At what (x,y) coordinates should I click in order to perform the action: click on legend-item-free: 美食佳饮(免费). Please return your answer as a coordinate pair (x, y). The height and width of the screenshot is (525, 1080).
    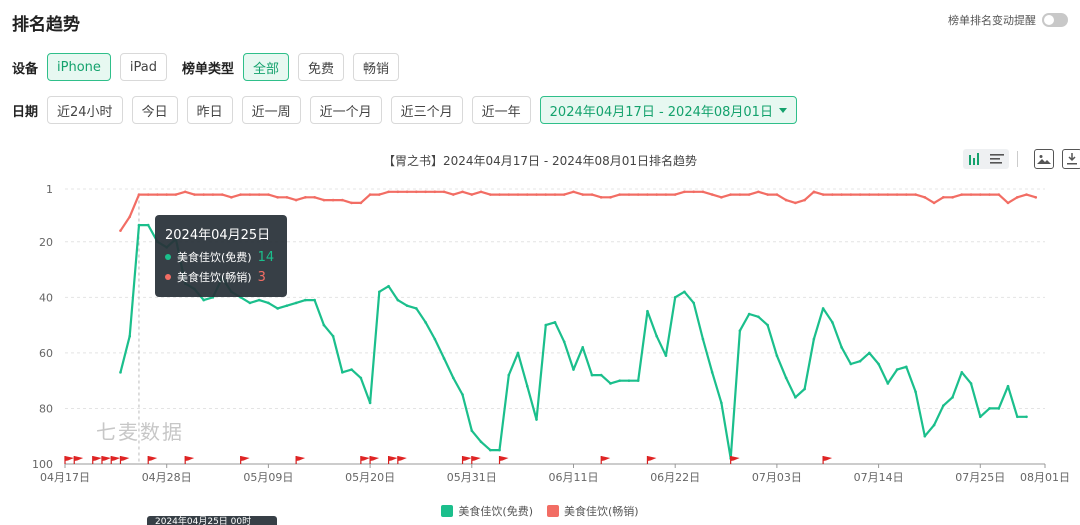
    Looking at the image, I should click on (487, 511).